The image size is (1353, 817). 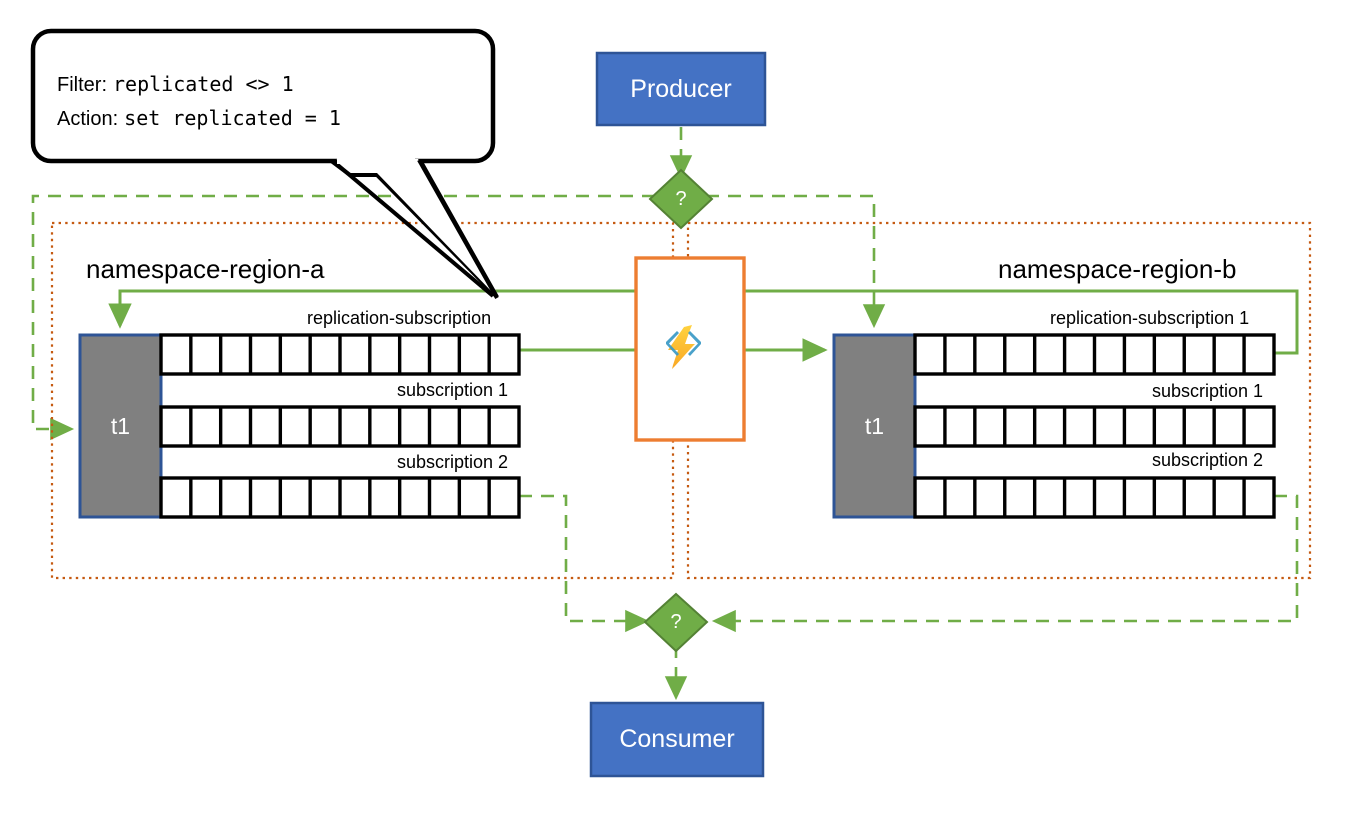 What do you see at coordinates (453, 390) in the screenshot?
I see `subscription-label-a-1: subscription 1` at bounding box center [453, 390].